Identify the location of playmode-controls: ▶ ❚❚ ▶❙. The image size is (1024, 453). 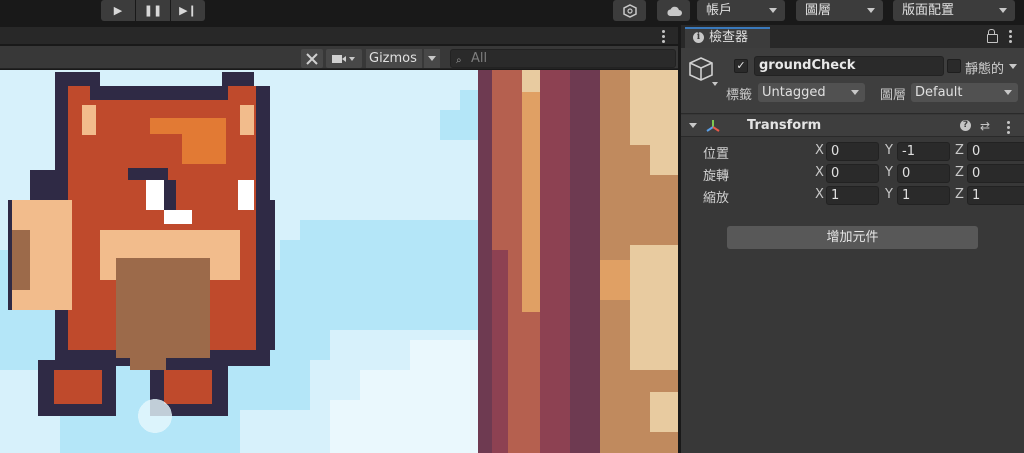
(153, 10).